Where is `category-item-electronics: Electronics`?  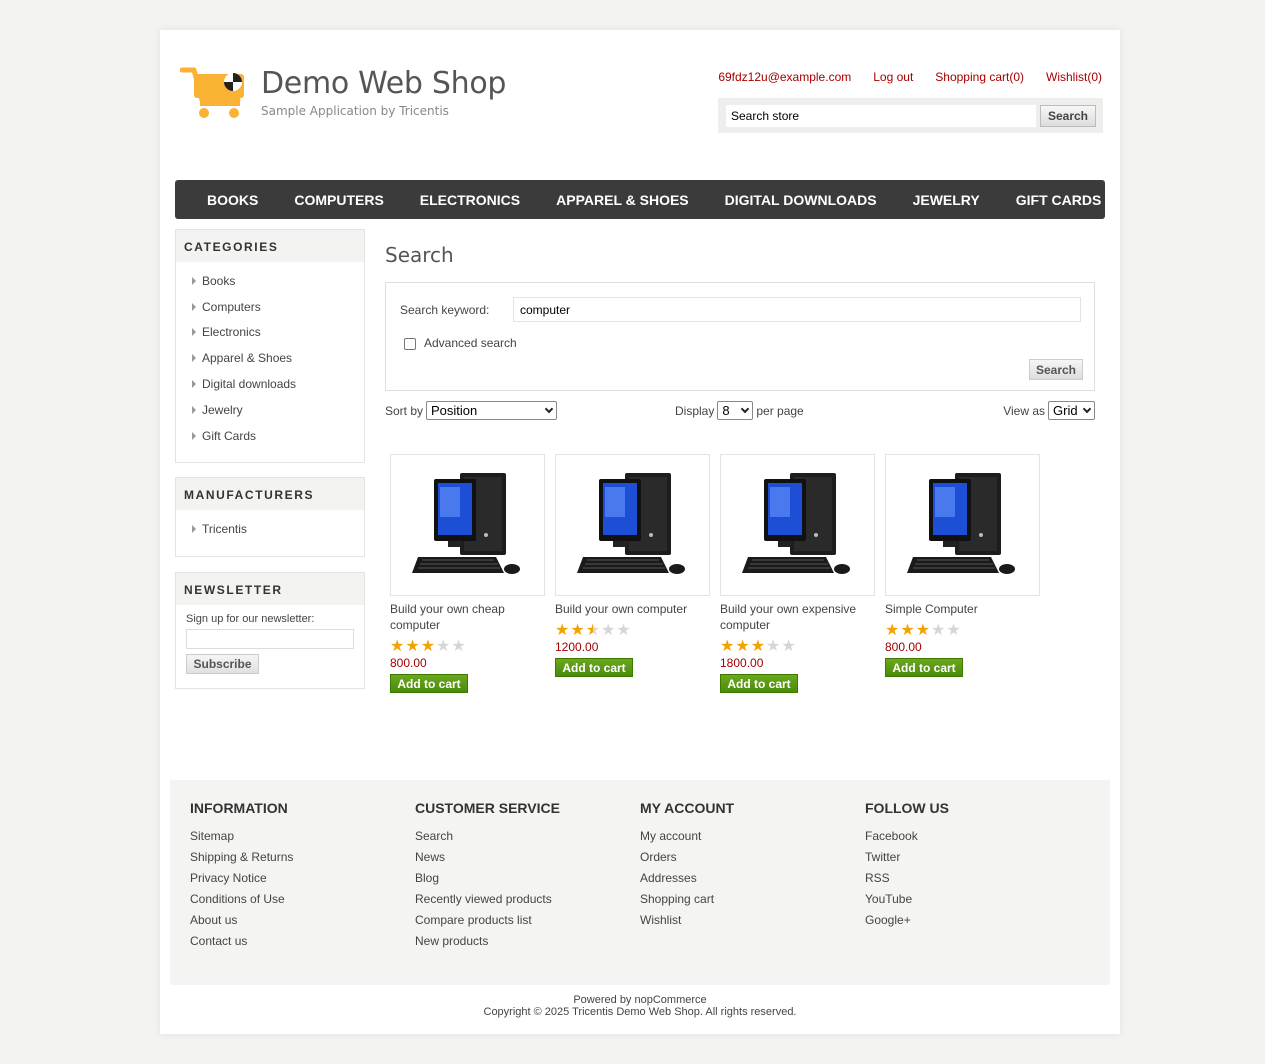 category-item-electronics: Electronics is located at coordinates (278, 333).